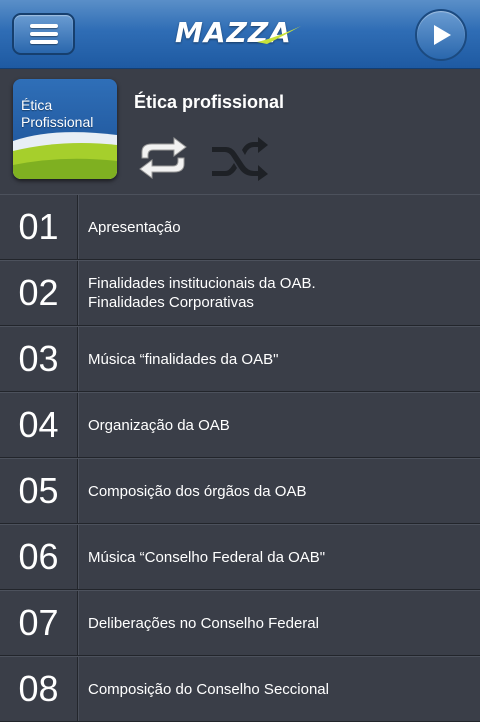  I want to click on track-number: 07, so click(39, 623).